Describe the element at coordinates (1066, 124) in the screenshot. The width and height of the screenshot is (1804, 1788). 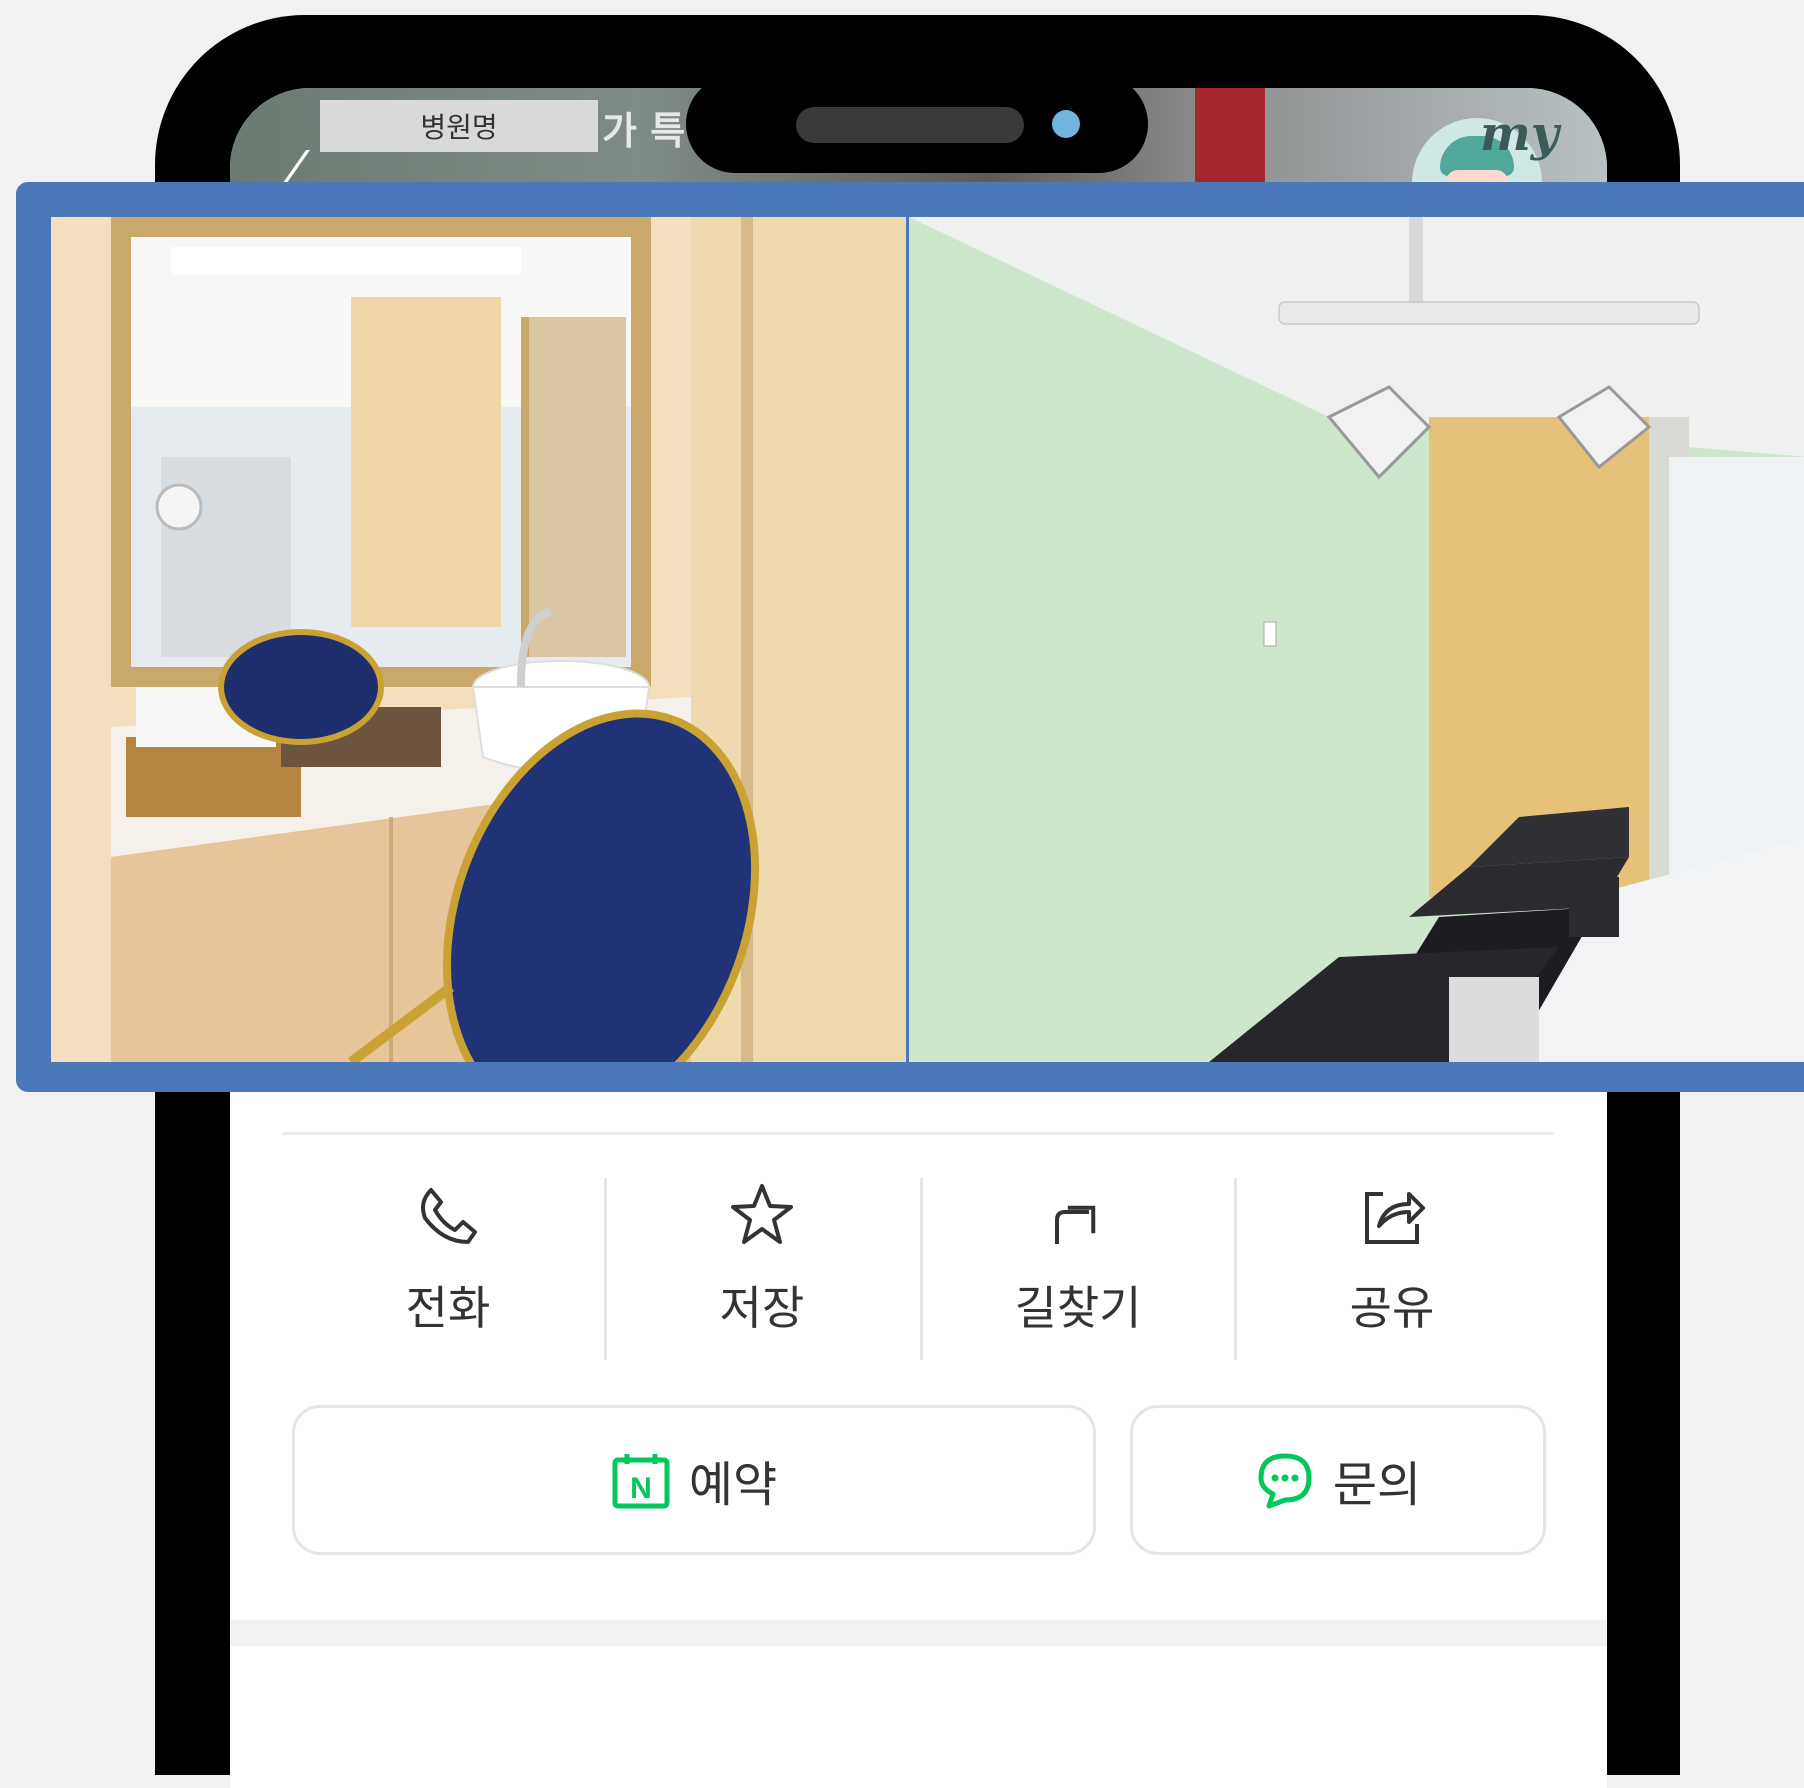
I see `phone-camera` at that location.